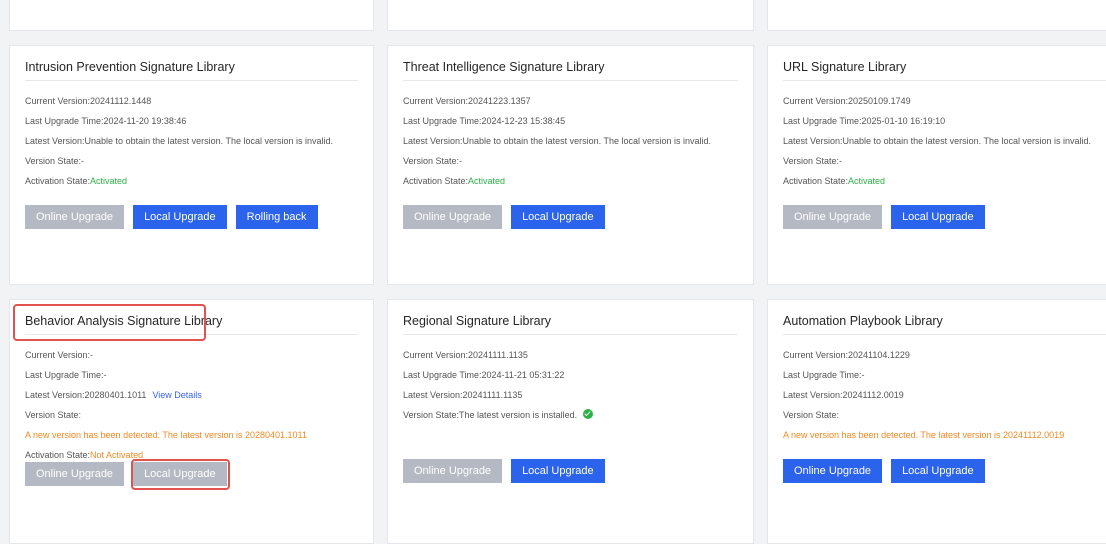  What do you see at coordinates (570, 15) in the screenshot?
I see `card-top-middle-partial` at bounding box center [570, 15].